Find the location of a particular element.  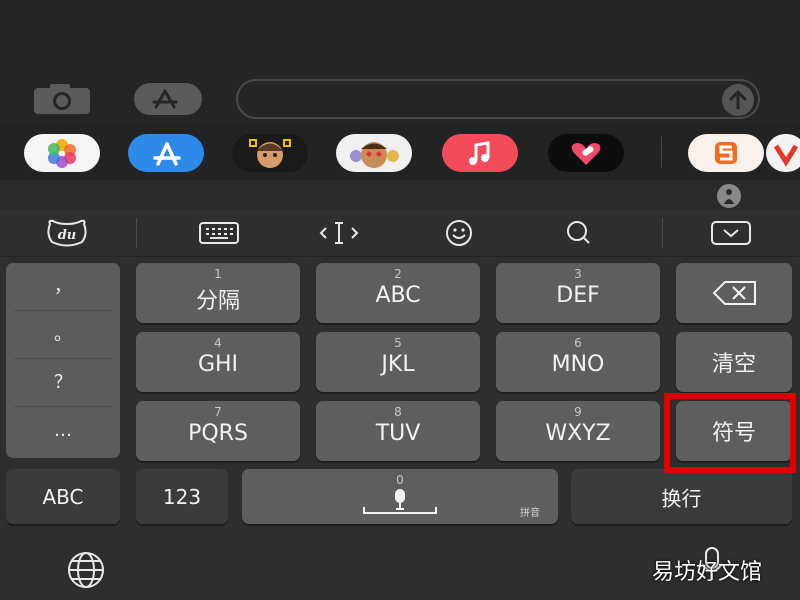

svg-text: du is located at coordinates (67, 235).